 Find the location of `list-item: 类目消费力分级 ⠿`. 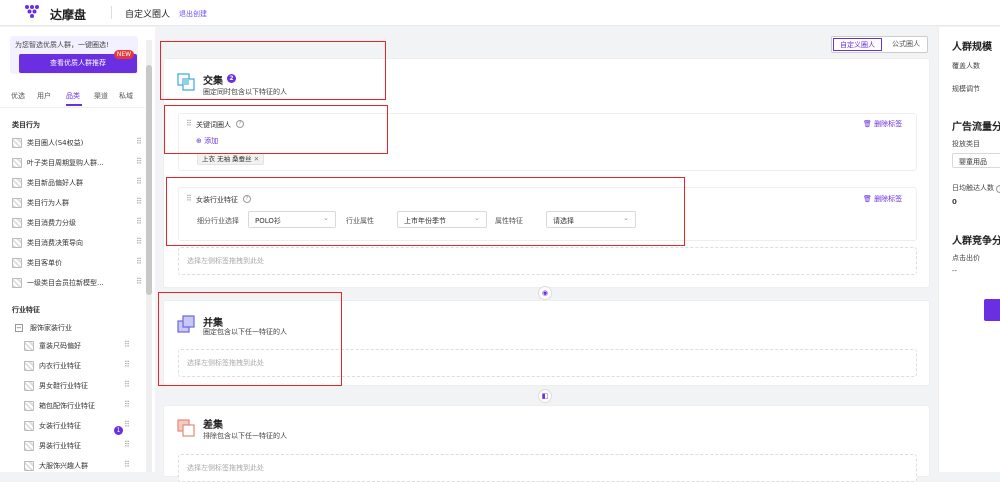

list-item: 类目消费力分级 ⠿ is located at coordinates (77, 223).